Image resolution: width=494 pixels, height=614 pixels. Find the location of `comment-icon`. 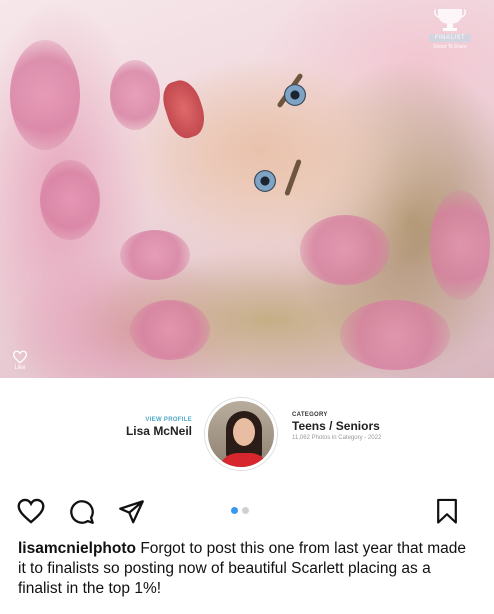

comment-icon is located at coordinates (81, 511).